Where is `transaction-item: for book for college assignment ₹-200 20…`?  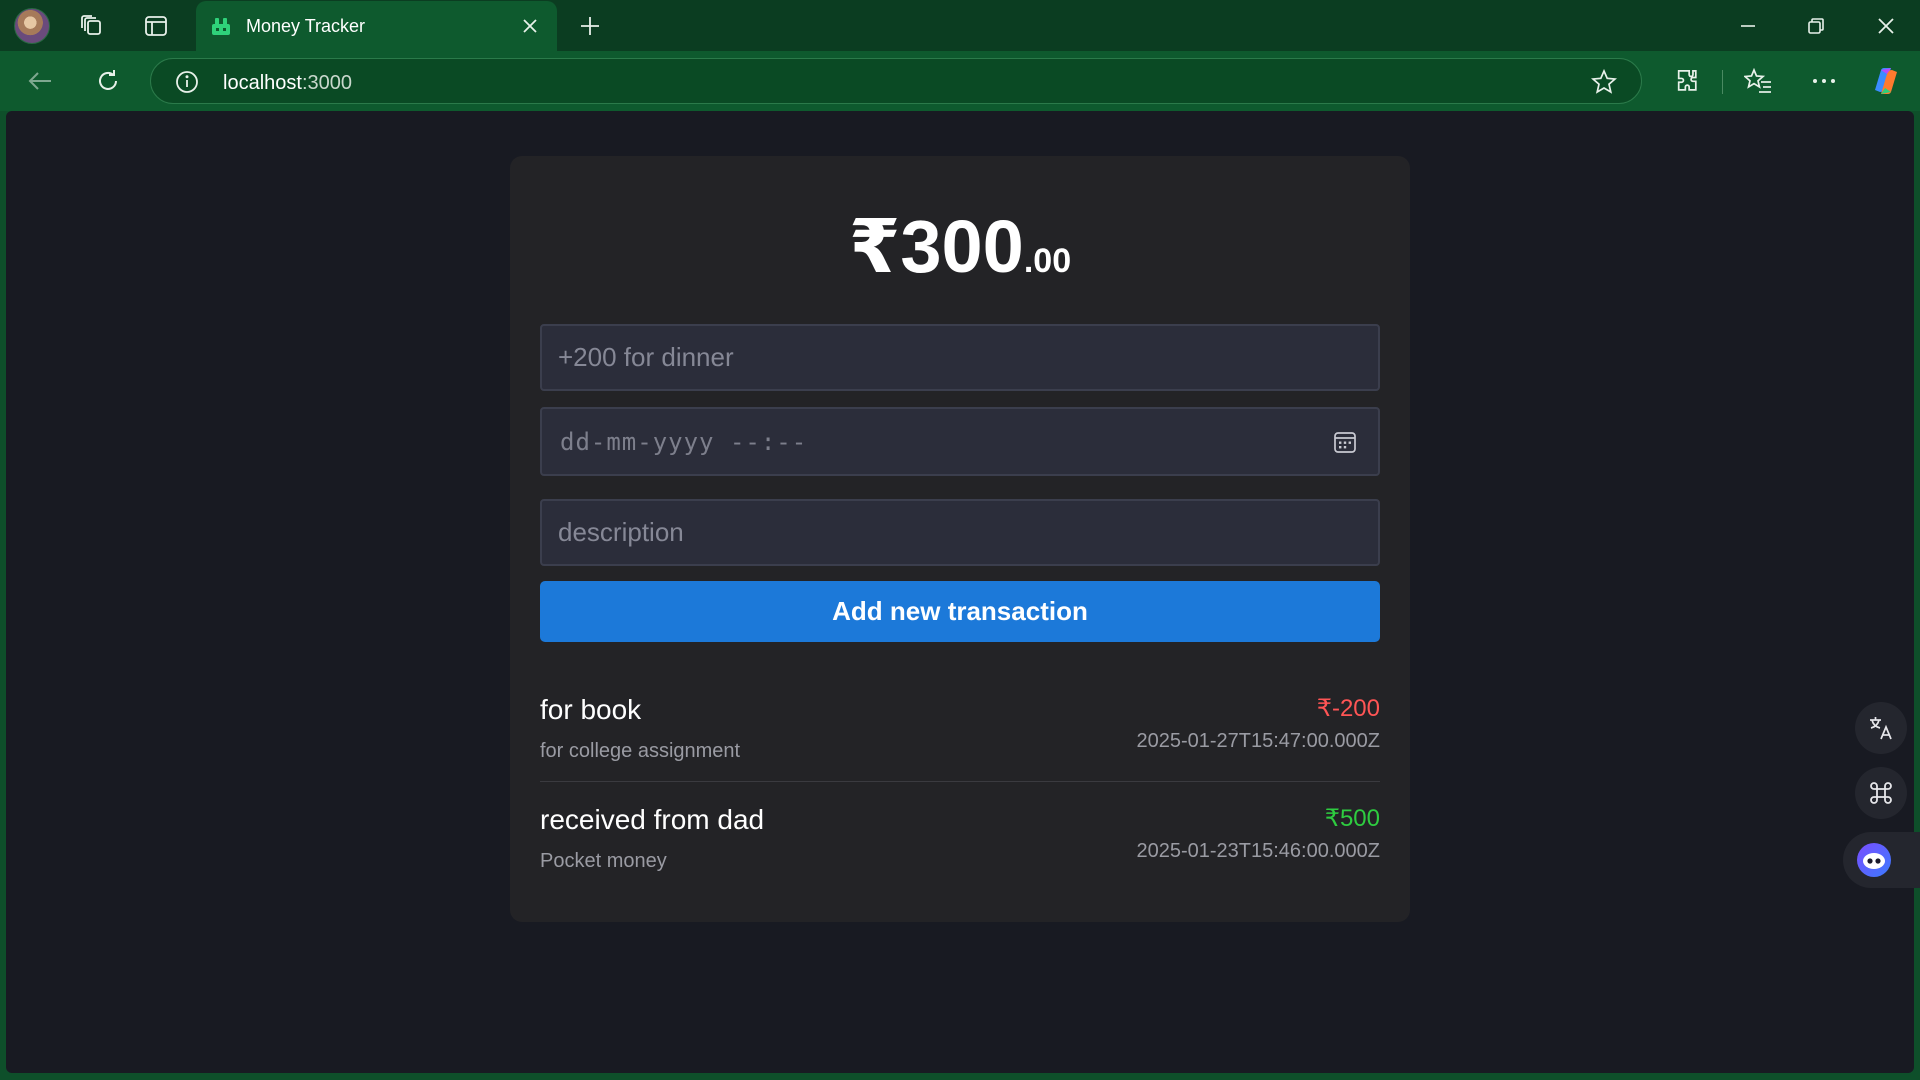
transaction-item: for book for college assignment ₹-200 20… is located at coordinates (960, 744).